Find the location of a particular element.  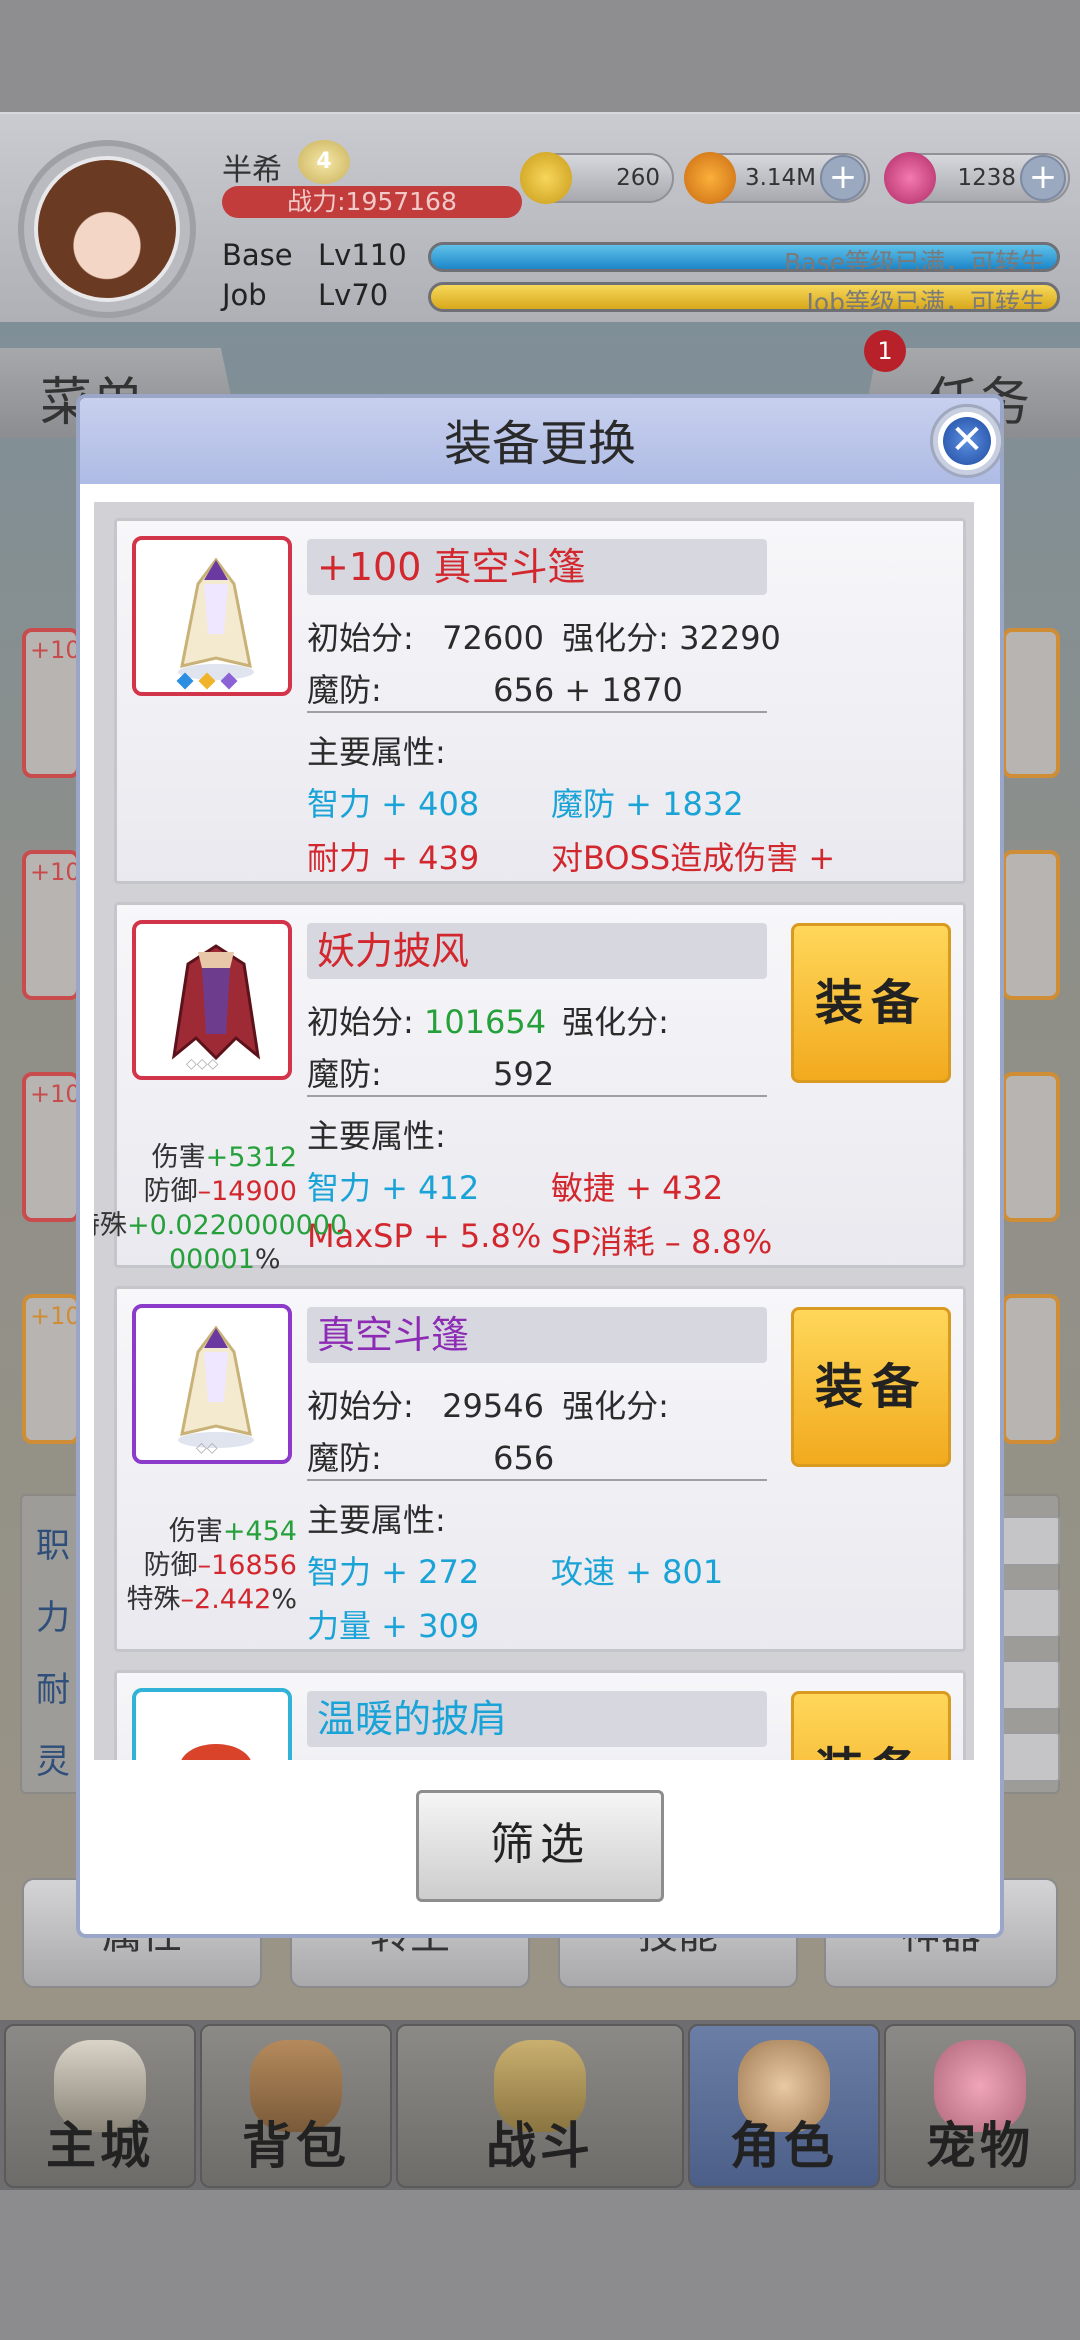

equip-slot-left-4: +10 is located at coordinates (51, 1369).